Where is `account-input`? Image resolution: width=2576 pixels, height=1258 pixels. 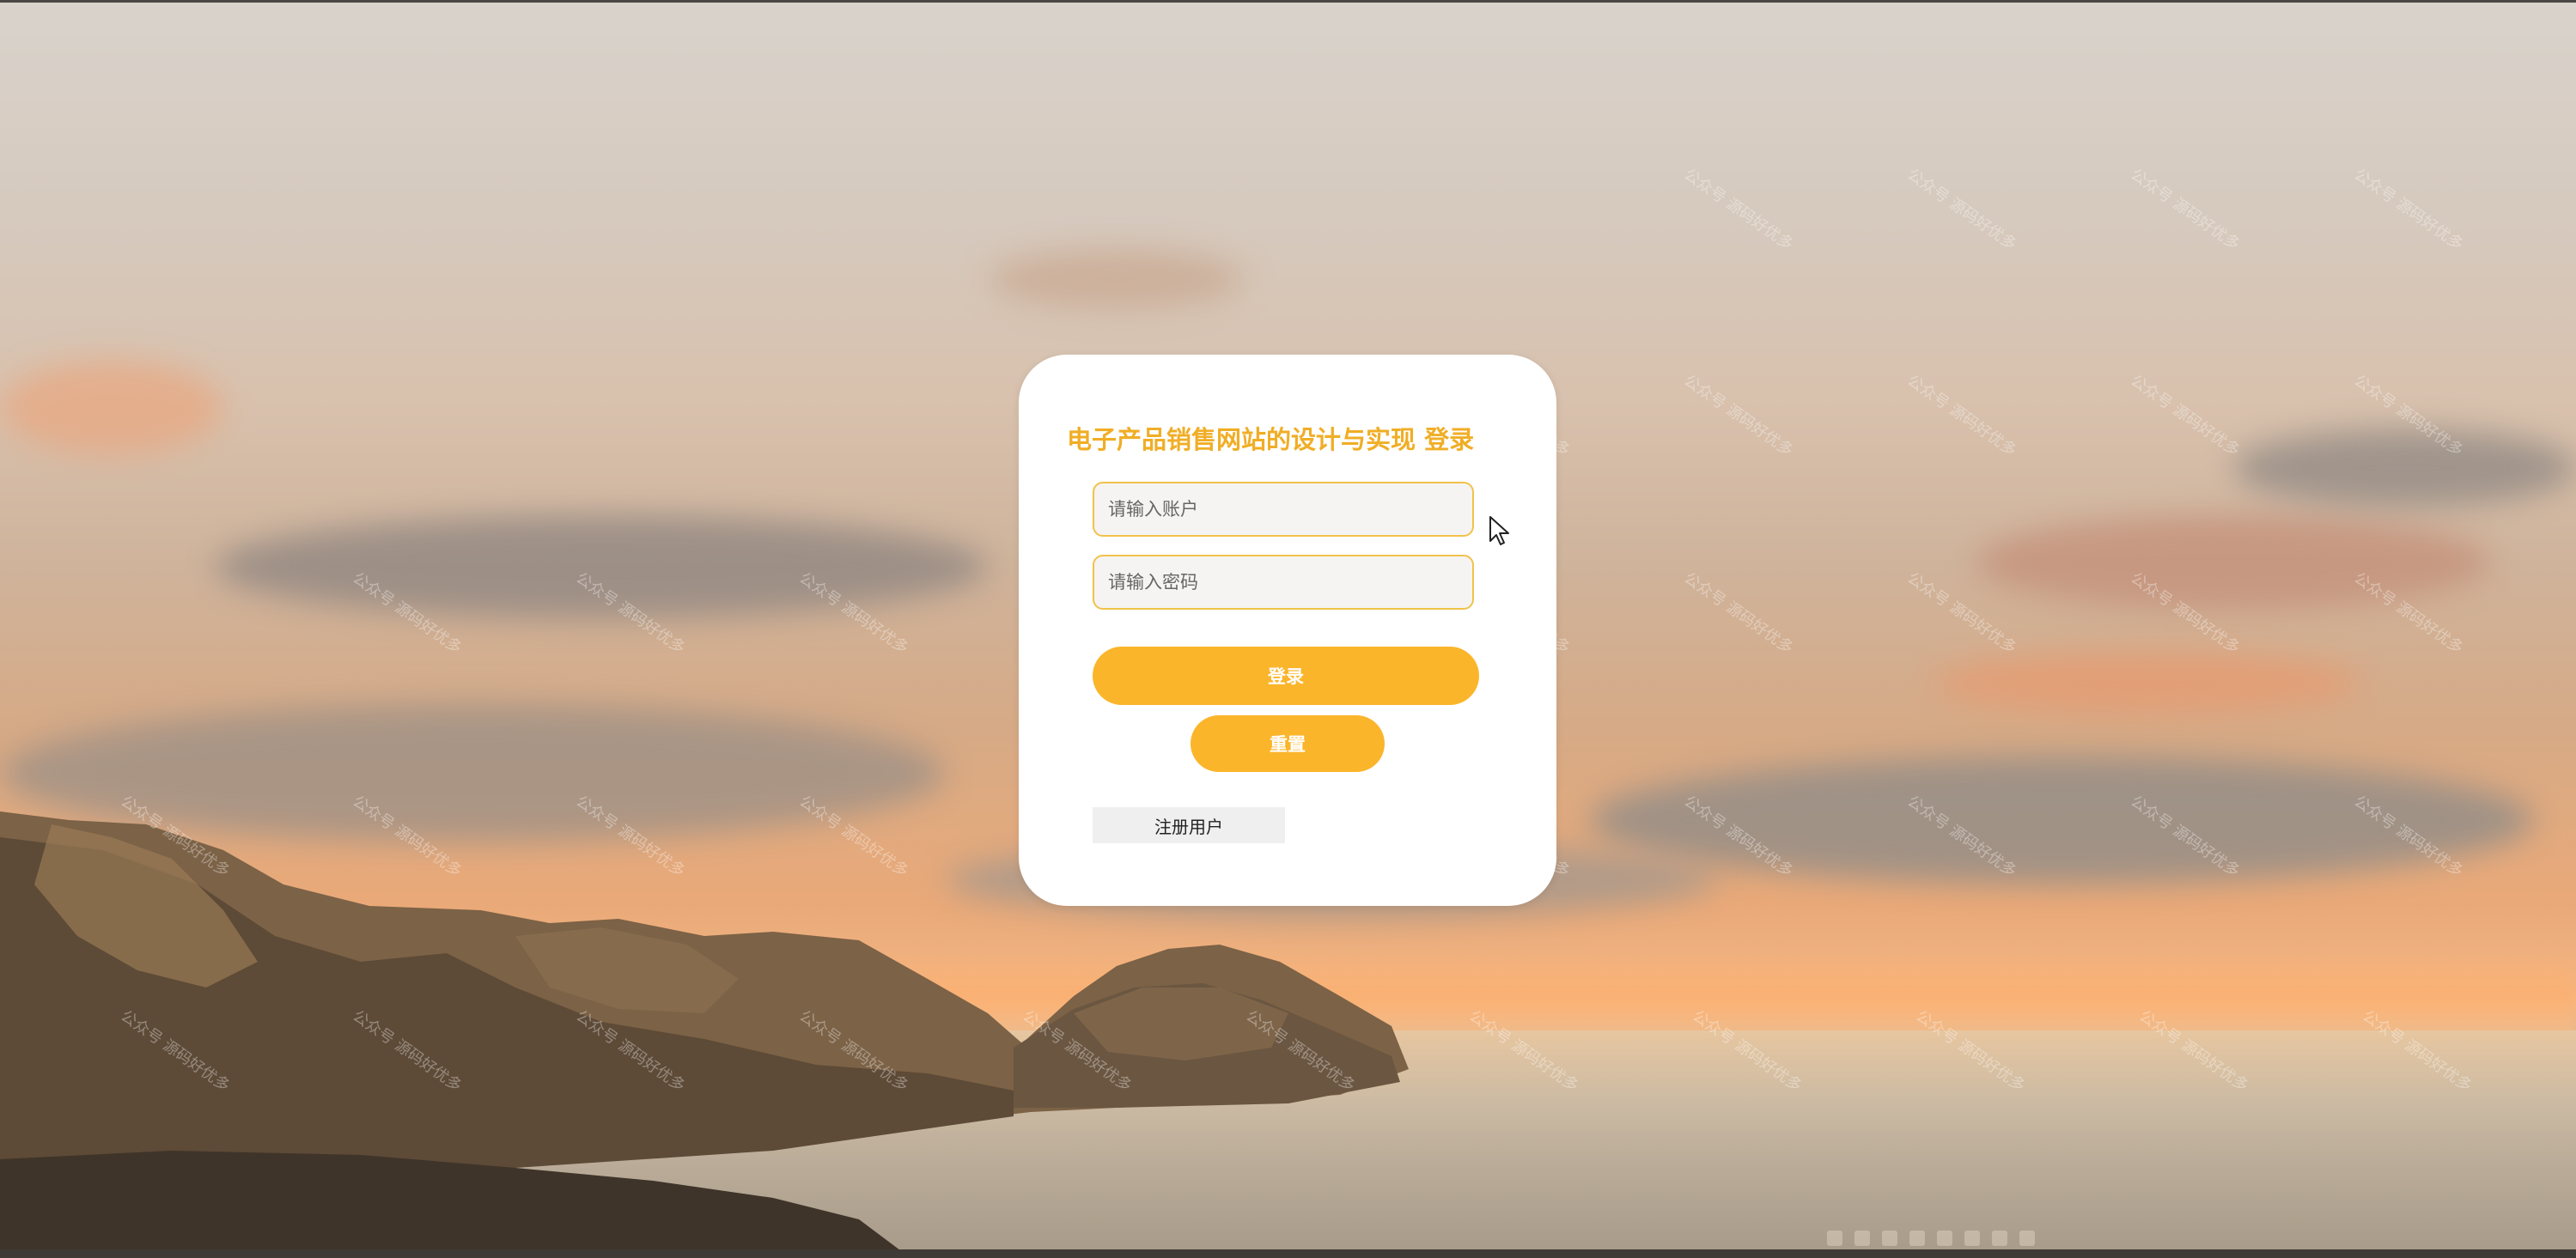 account-input is located at coordinates (1283, 509).